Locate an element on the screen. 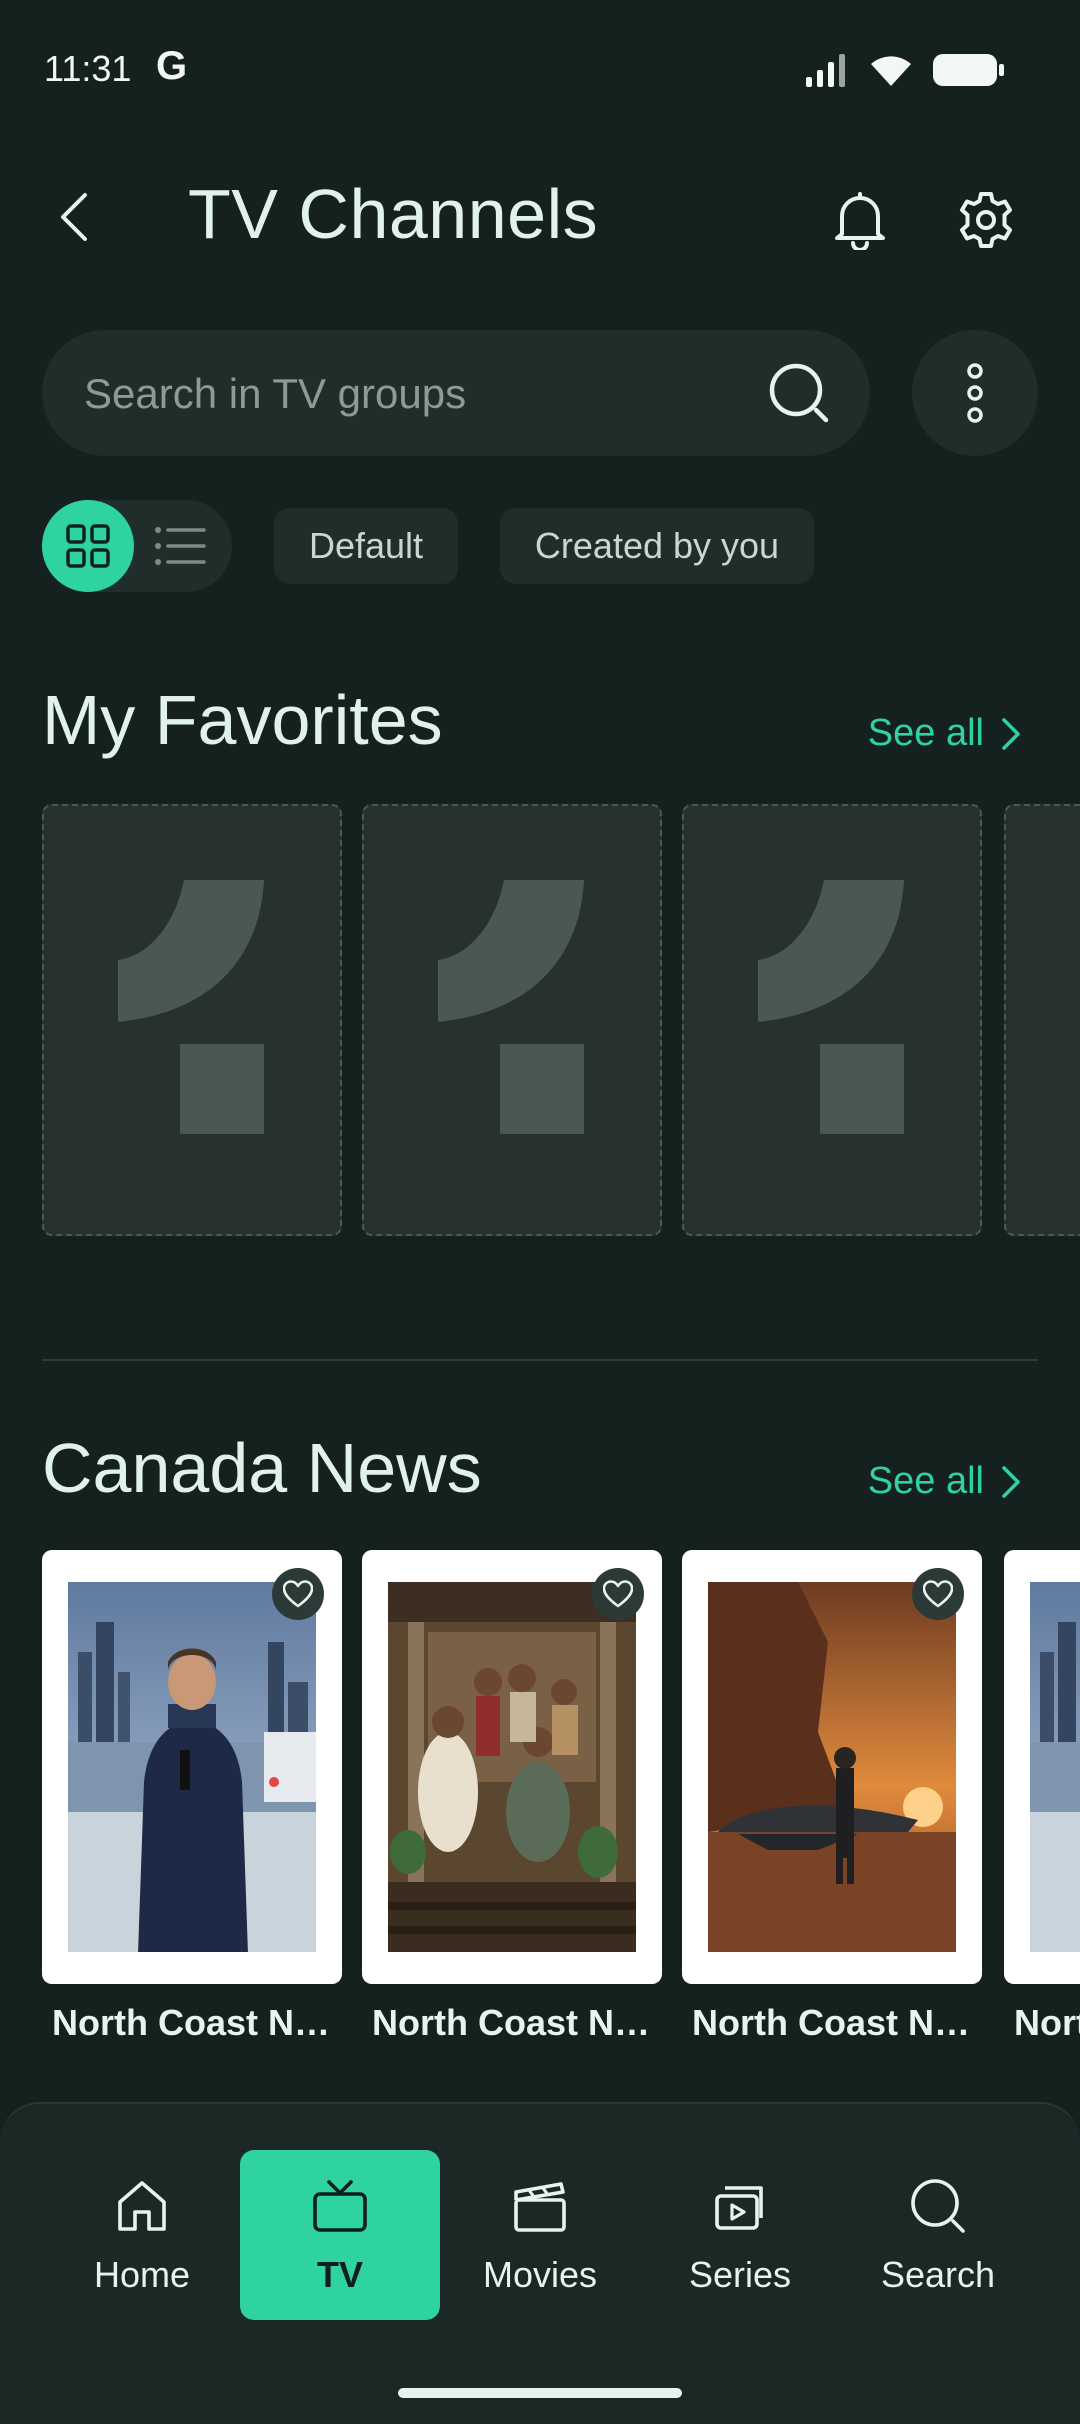 This screenshot has height=2424, width=1080. google-icon: G is located at coordinates (172, 66).